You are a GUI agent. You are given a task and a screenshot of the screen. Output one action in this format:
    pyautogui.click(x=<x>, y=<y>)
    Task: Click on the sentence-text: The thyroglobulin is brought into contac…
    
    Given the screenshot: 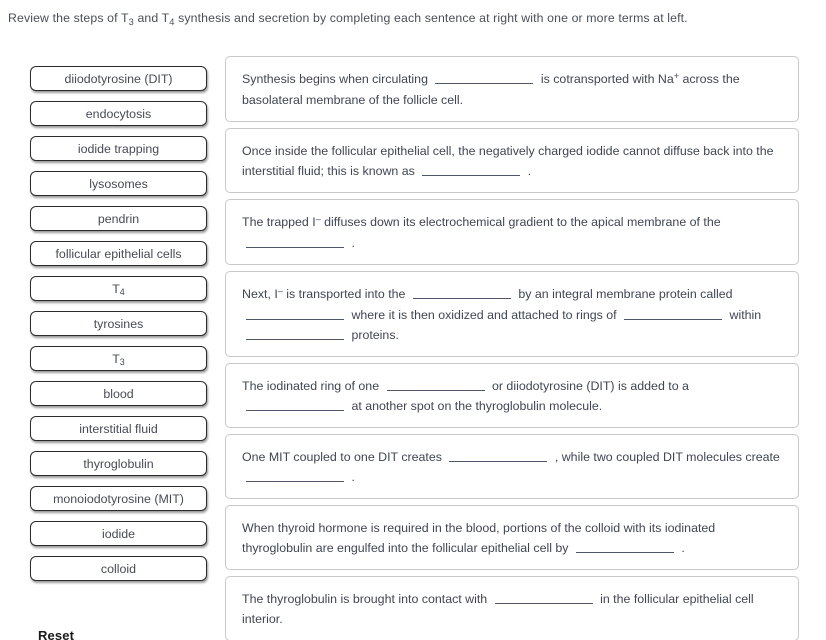 What is the action you would take?
    pyautogui.click(x=366, y=599)
    